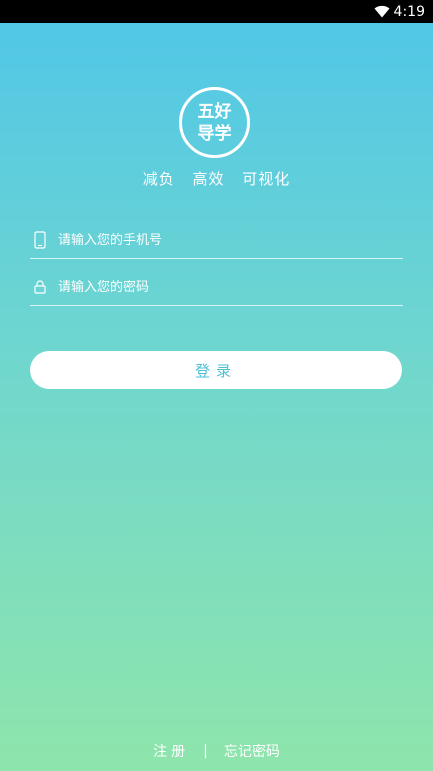 This screenshot has width=433, height=771. Describe the element at coordinates (208, 179) in the screenshot. I see `tagline-item: 高效` at that location.